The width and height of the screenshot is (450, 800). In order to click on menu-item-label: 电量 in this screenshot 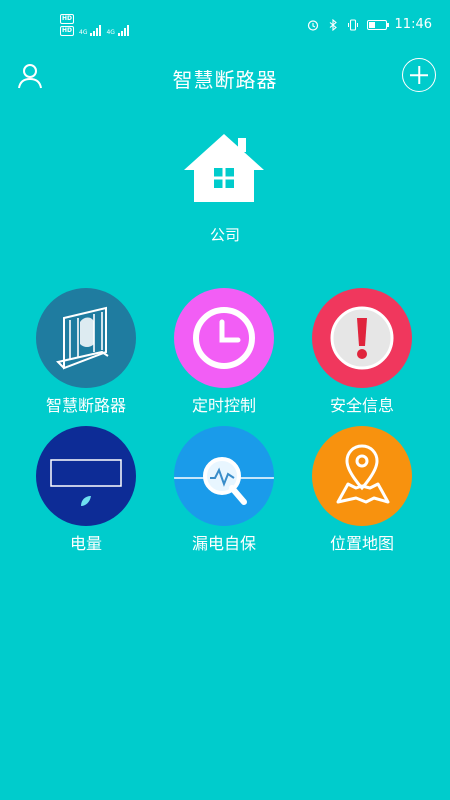, I will do `click(85, 543)`.